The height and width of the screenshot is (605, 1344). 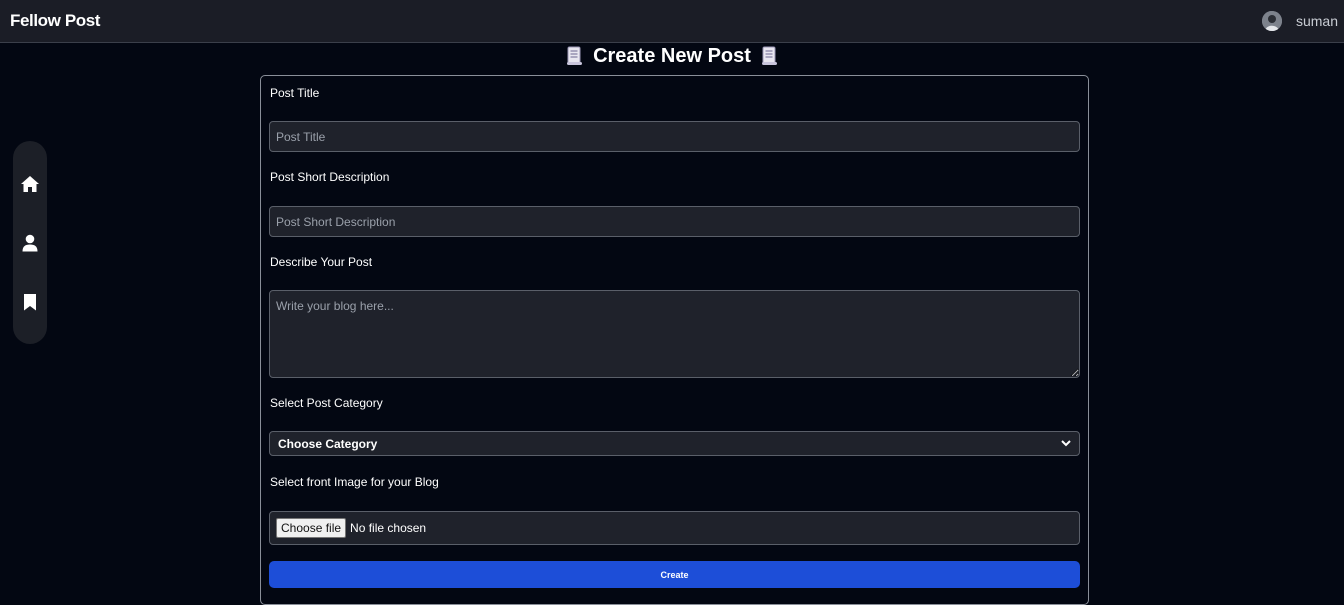 I want to click on avatar, so click(x=1271, y=21).